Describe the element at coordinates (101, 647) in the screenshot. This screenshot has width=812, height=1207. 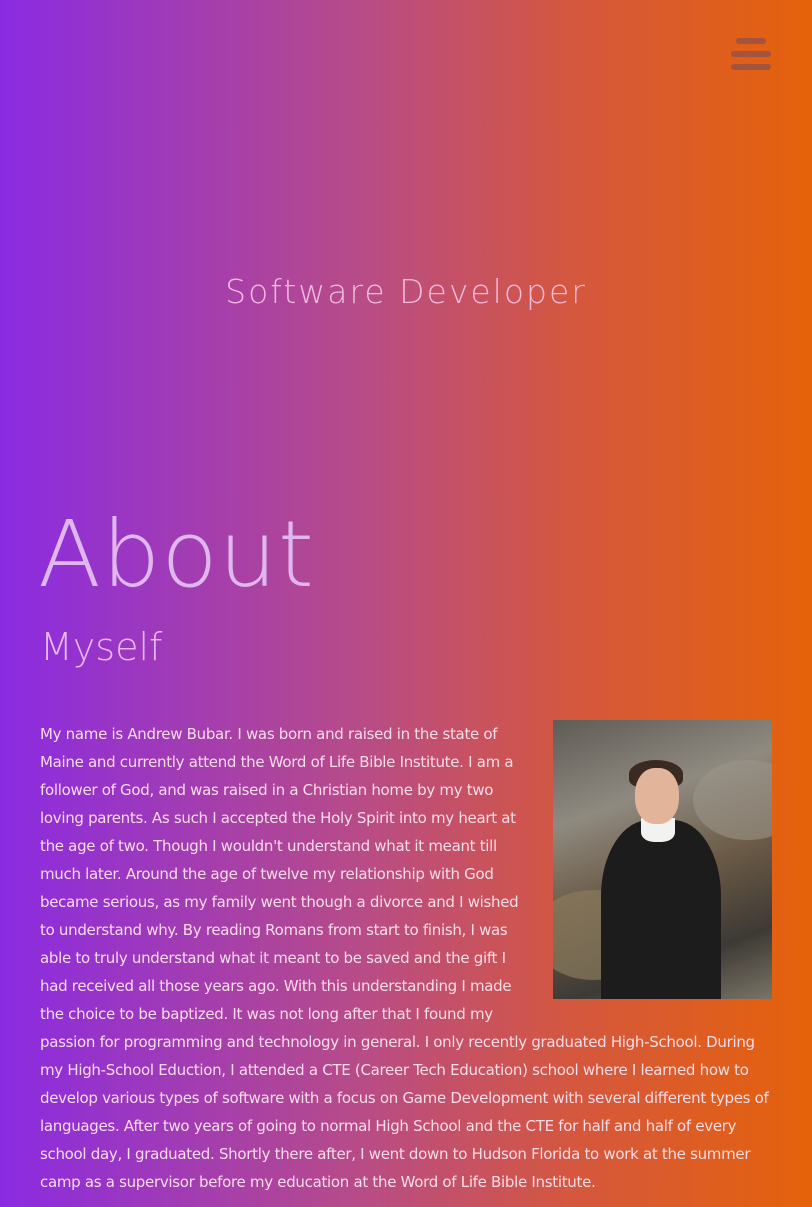
I see `about-subheading: Myself` at that location.